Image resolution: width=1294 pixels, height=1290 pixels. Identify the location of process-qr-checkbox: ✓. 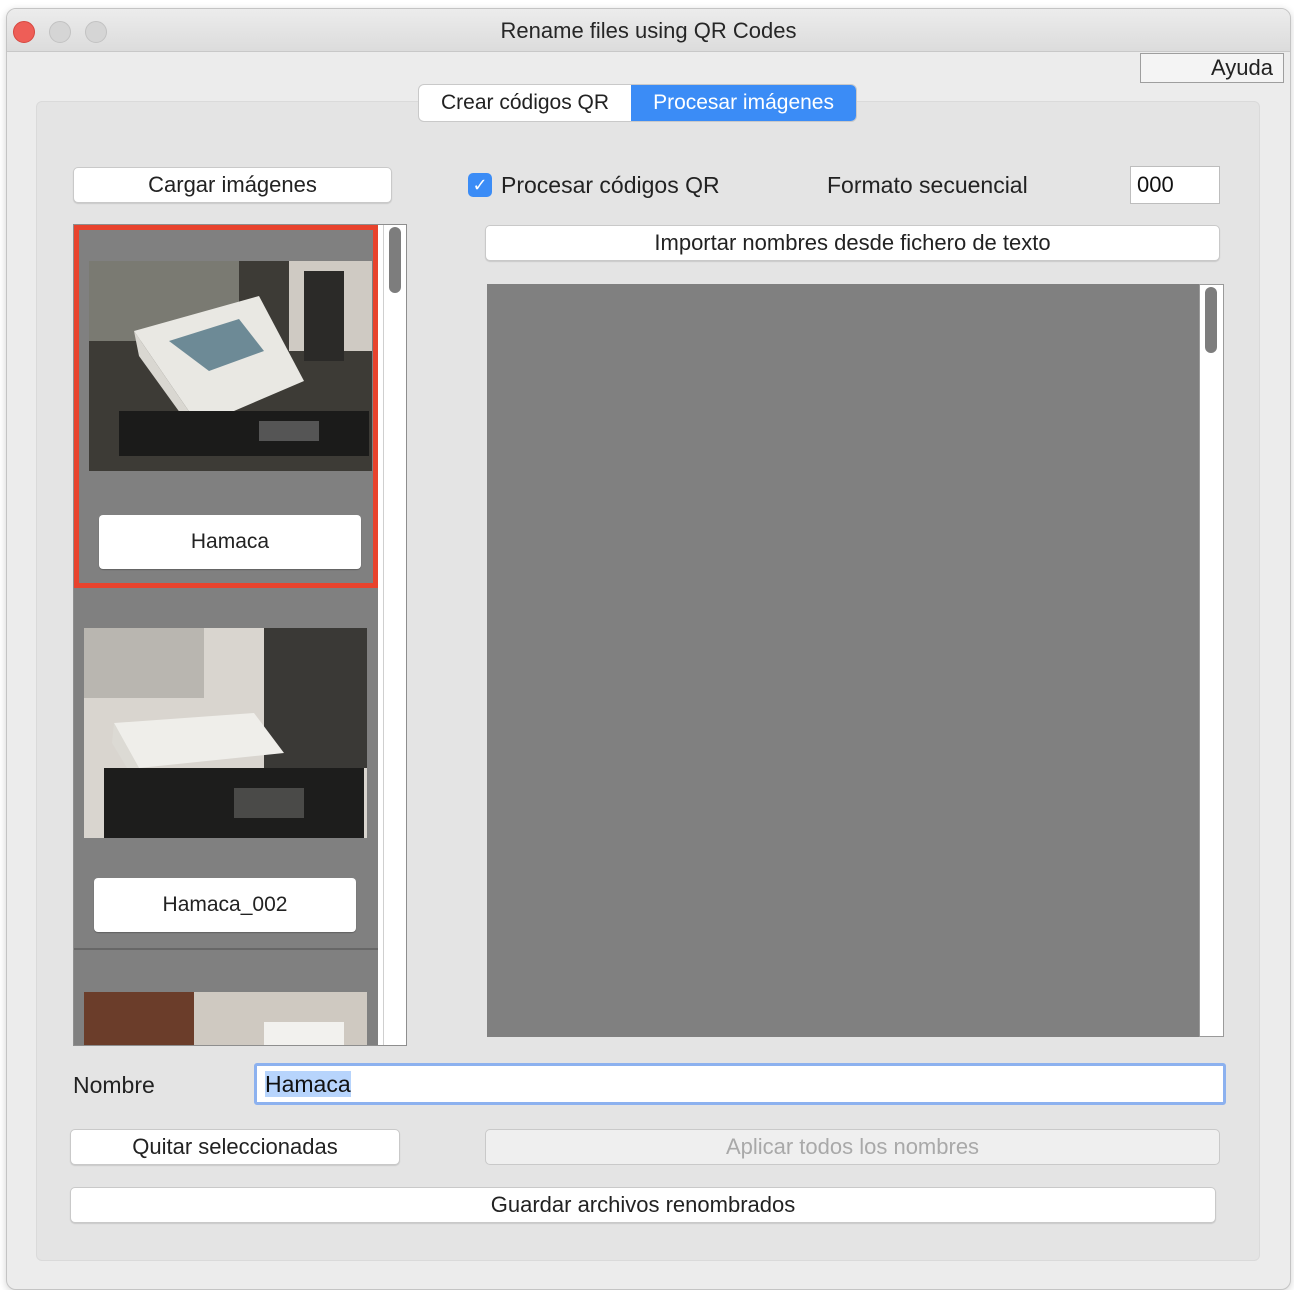
(480, 185).